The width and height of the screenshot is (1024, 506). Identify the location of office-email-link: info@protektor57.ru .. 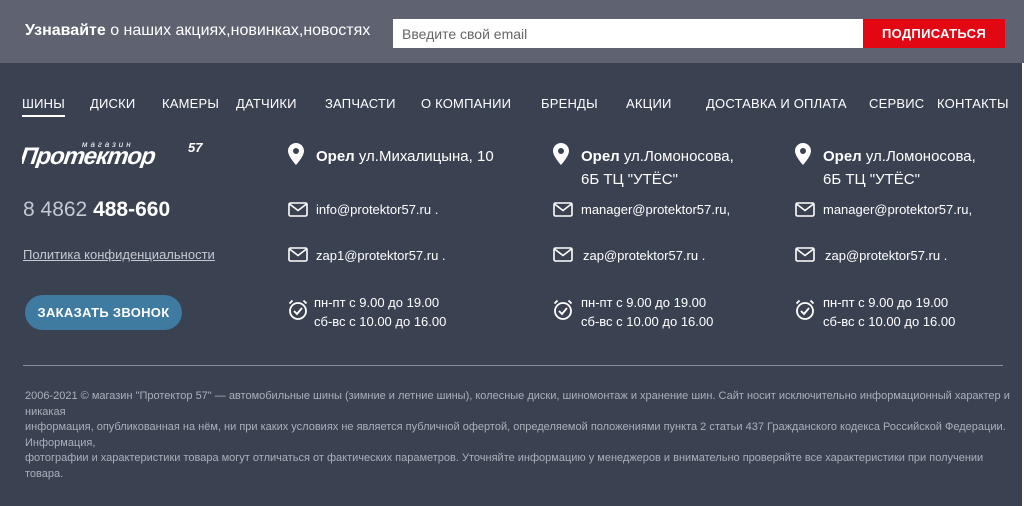
(377, 209).